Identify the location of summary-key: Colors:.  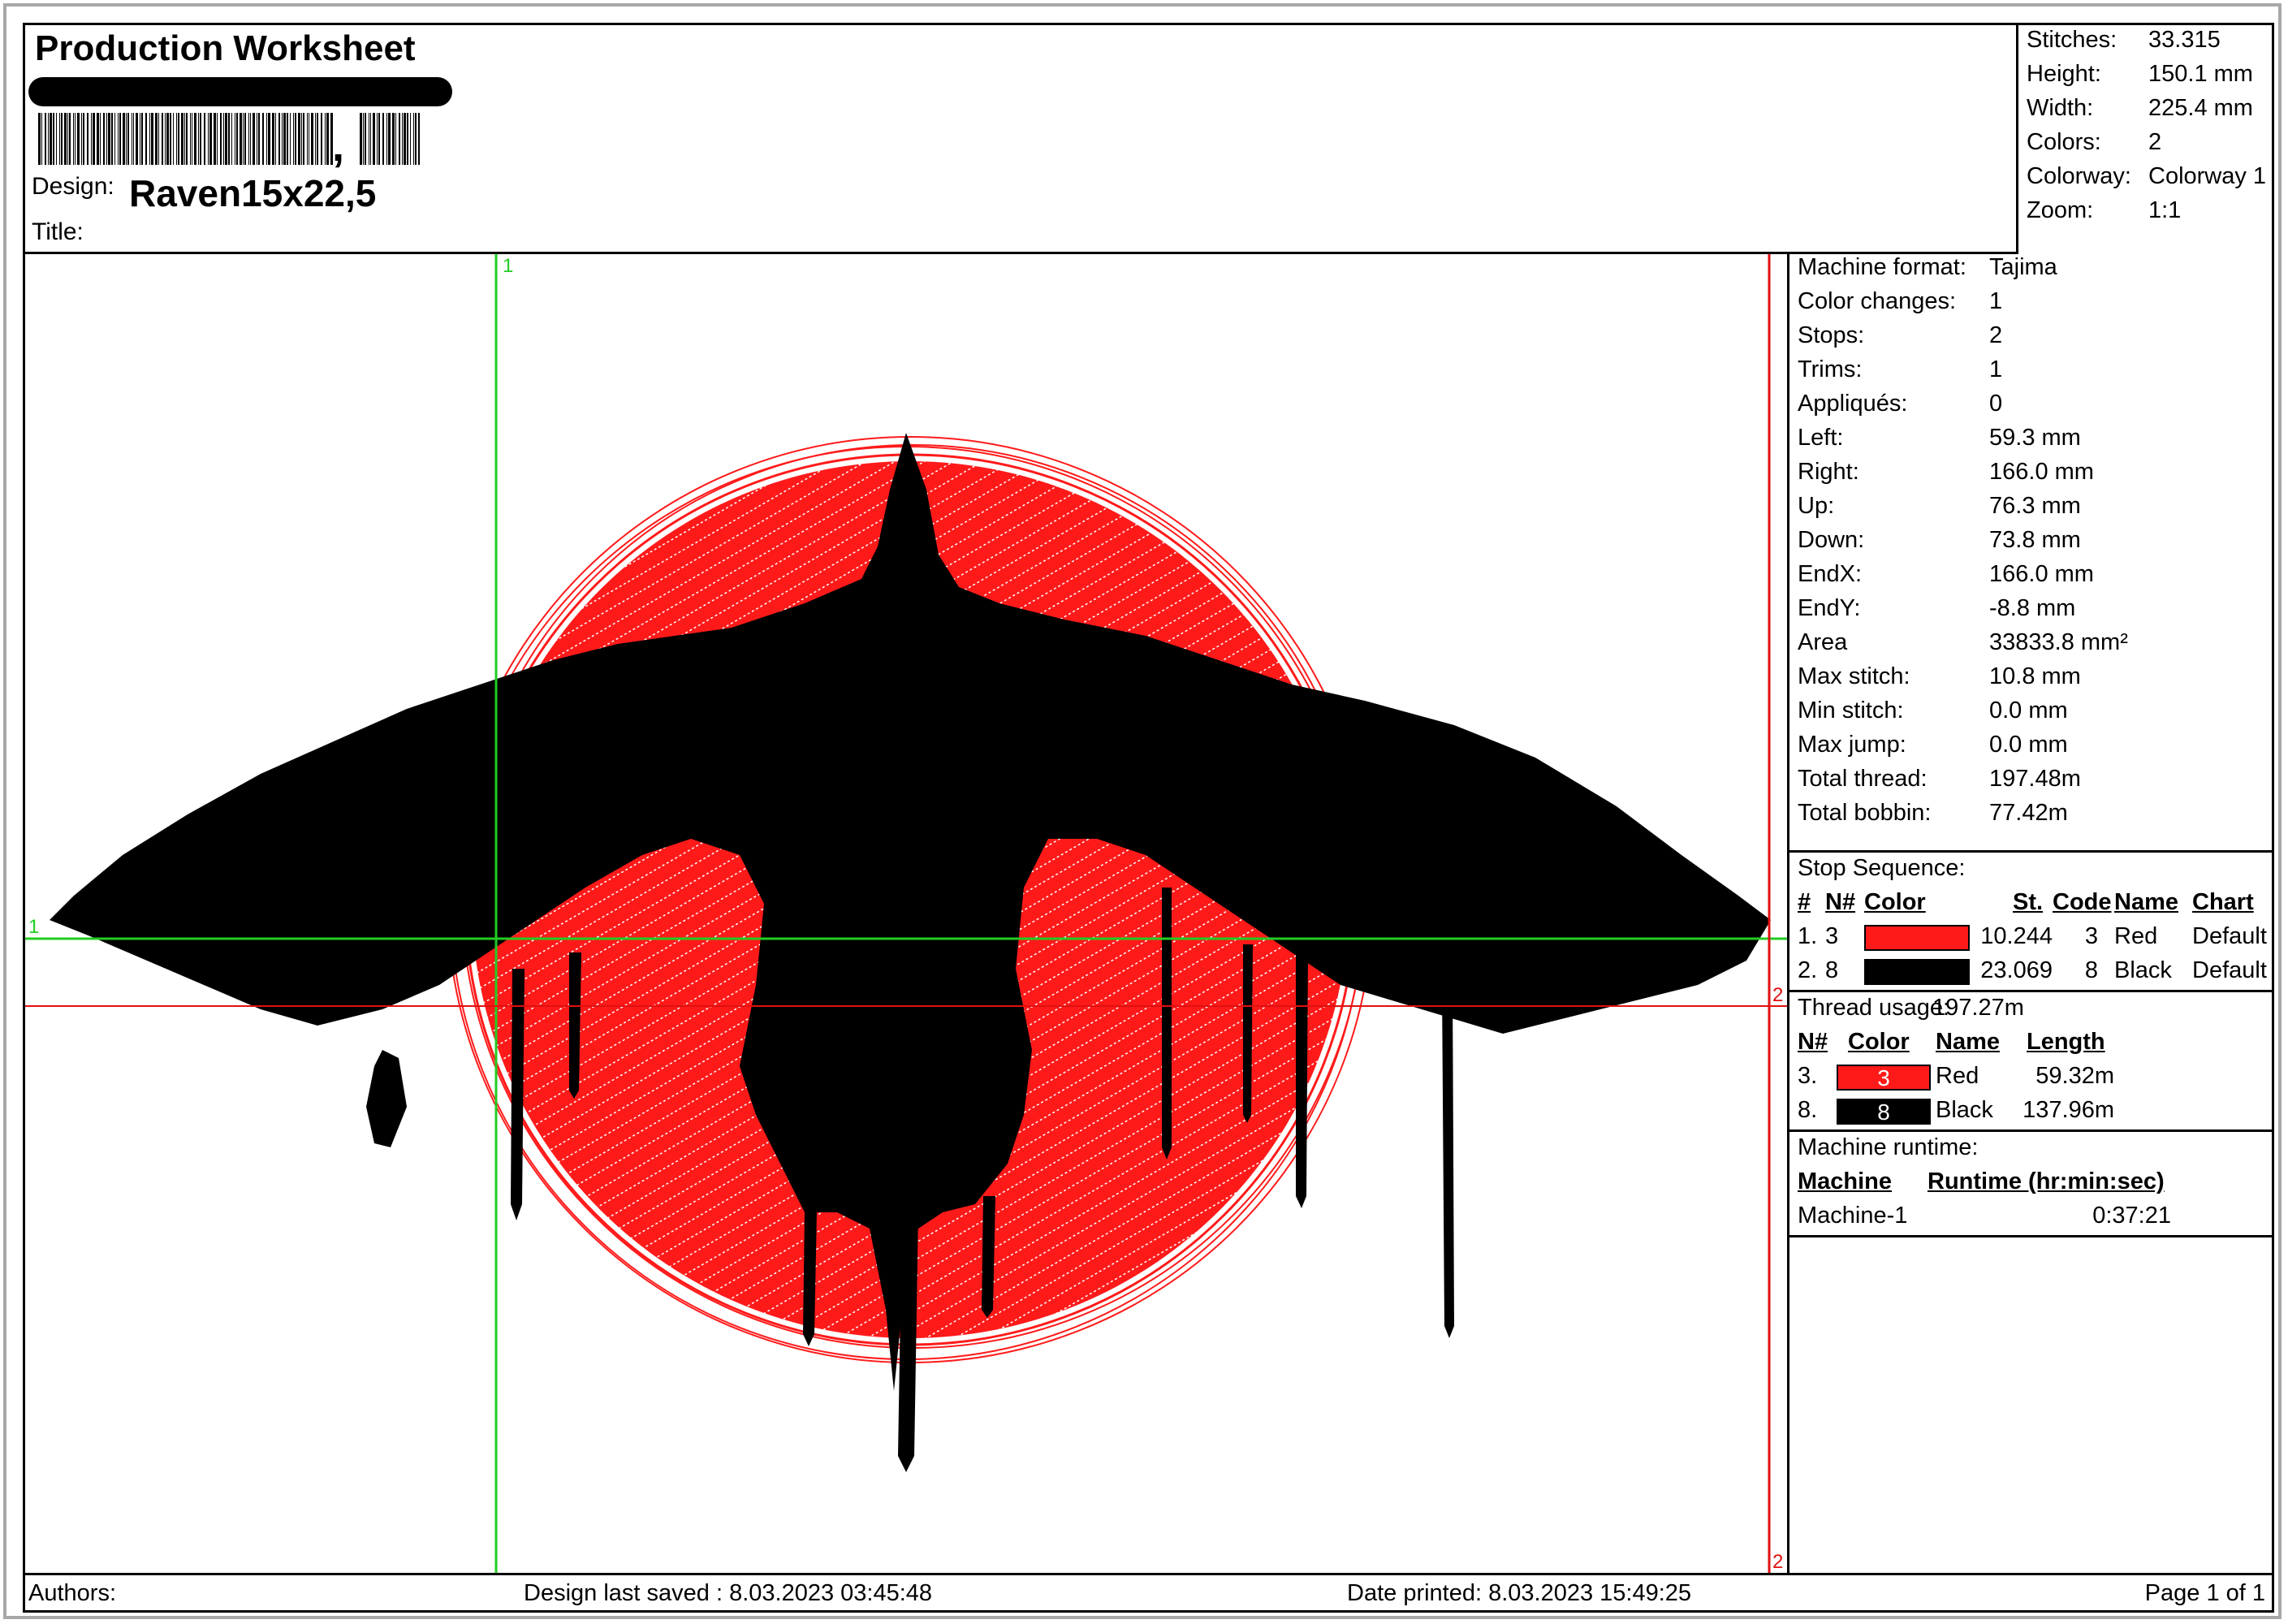
(2064, 142).